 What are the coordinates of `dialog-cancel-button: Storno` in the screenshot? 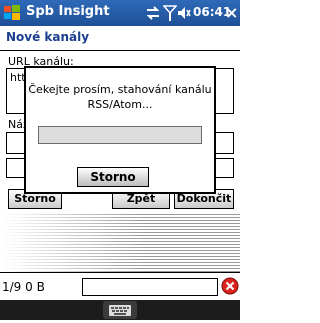 It's located at (113, 177).